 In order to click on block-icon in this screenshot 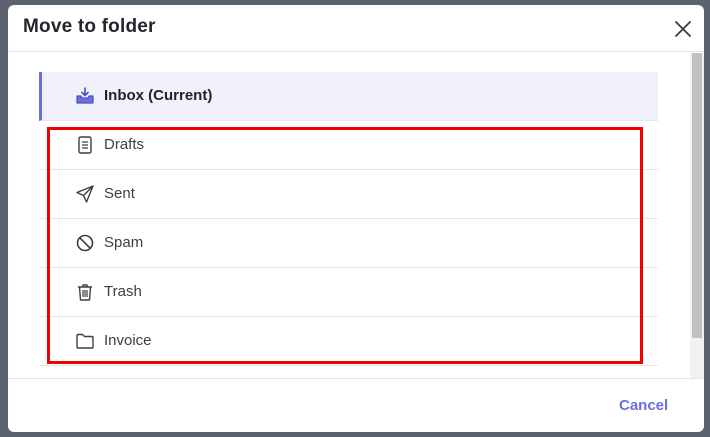, I will do `click(85, 243)`.